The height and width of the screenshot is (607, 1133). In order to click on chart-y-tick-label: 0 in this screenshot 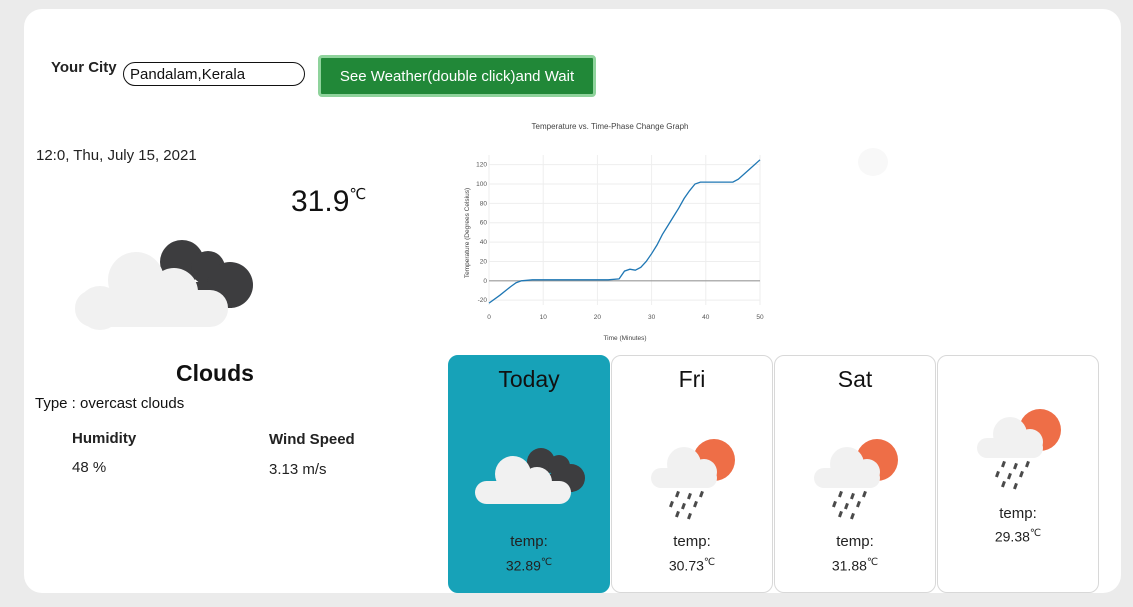, I will do `click(485, 281)`.